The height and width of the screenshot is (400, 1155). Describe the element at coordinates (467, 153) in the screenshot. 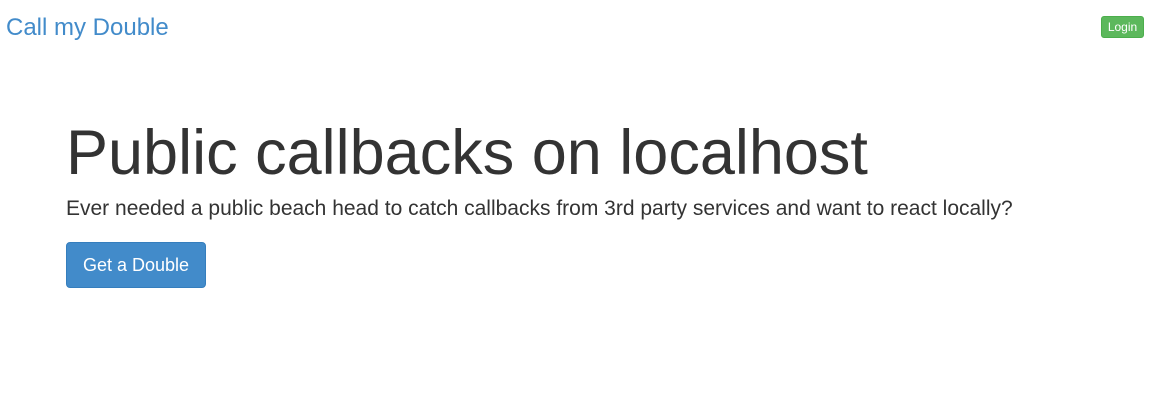

I see `hero-title: Public callbacks on localhost` at that location.